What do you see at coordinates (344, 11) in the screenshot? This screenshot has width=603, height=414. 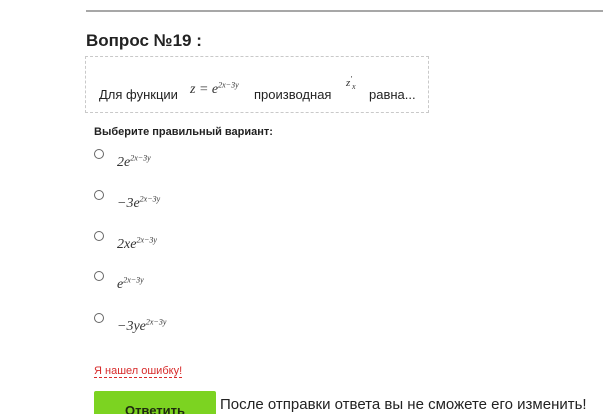 I see `top-divider` at bounding box center [344, 11].